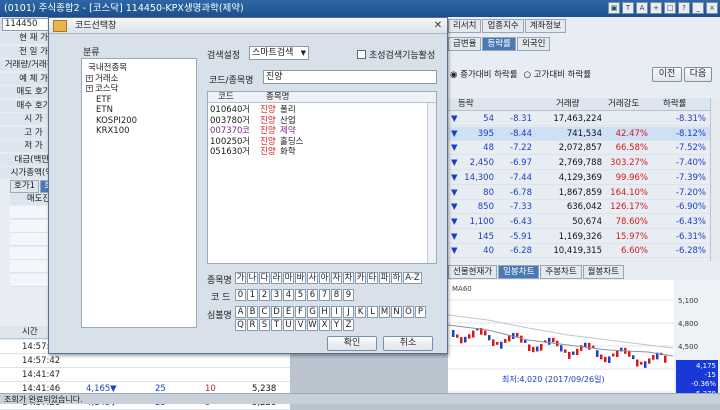 This screenshot has width=720, height=410. Describe the element at coordinates (473, 272) in the screenshot. I see `chart-tab-0: 선물현재가` at that location.